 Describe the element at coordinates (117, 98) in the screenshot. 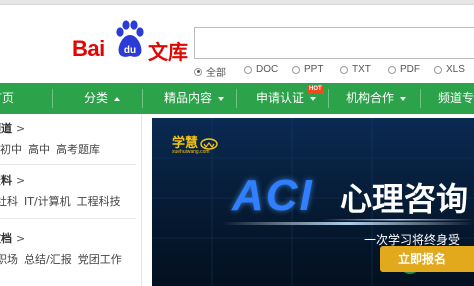

I see `caret-up-icon` at that location.